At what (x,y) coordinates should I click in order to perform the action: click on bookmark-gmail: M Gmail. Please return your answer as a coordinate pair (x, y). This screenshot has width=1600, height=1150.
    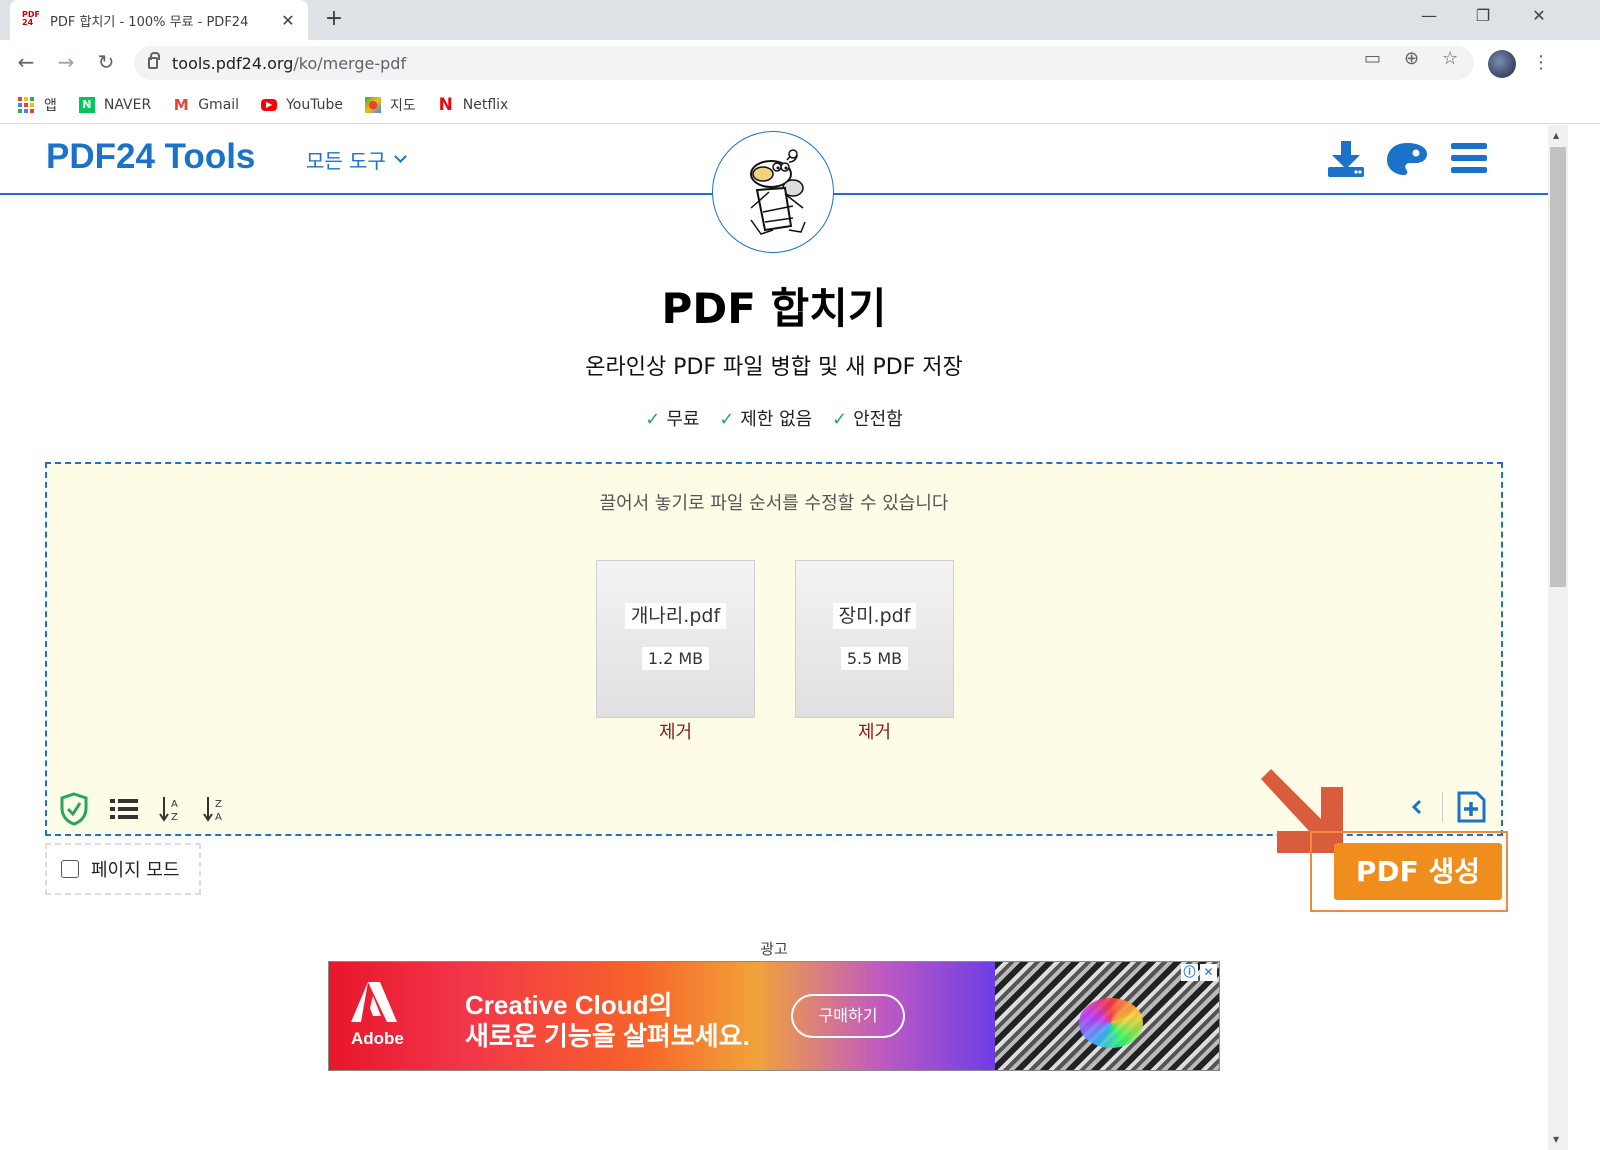
    Looking at the image, I should click on (206, 105).